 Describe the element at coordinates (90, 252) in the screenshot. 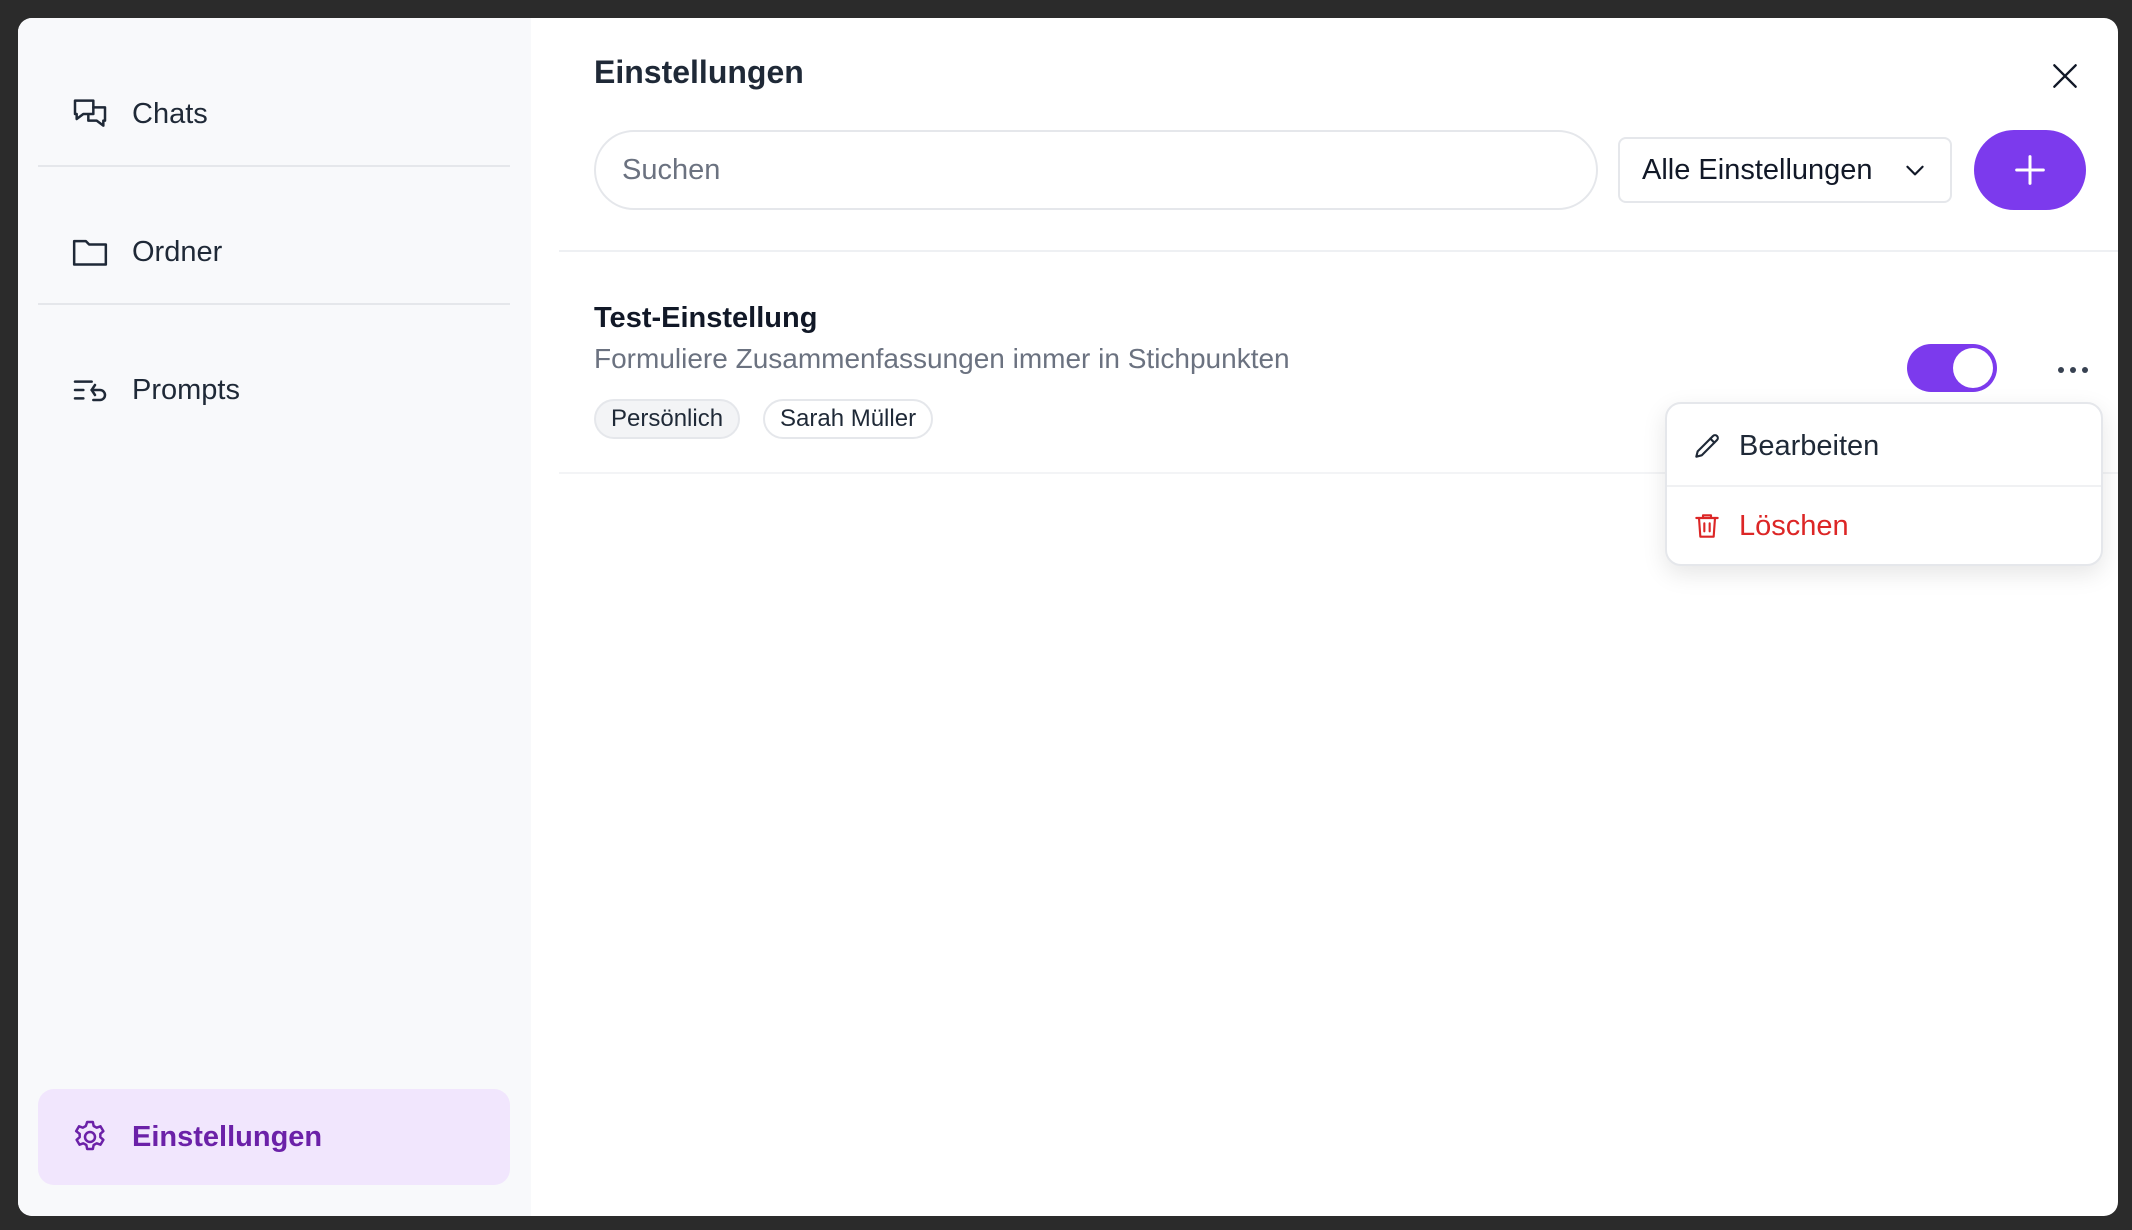

I see `folder-icon` at that location.